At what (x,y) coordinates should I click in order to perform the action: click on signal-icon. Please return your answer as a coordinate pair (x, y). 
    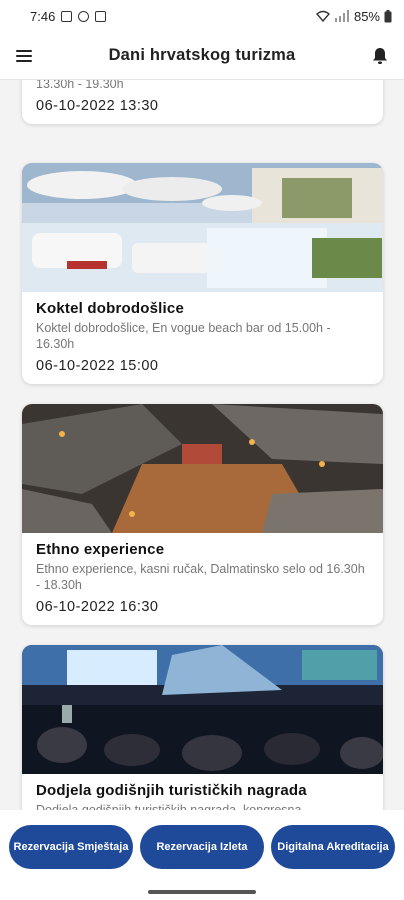
    Looking at the image, I should click on (341, 16).